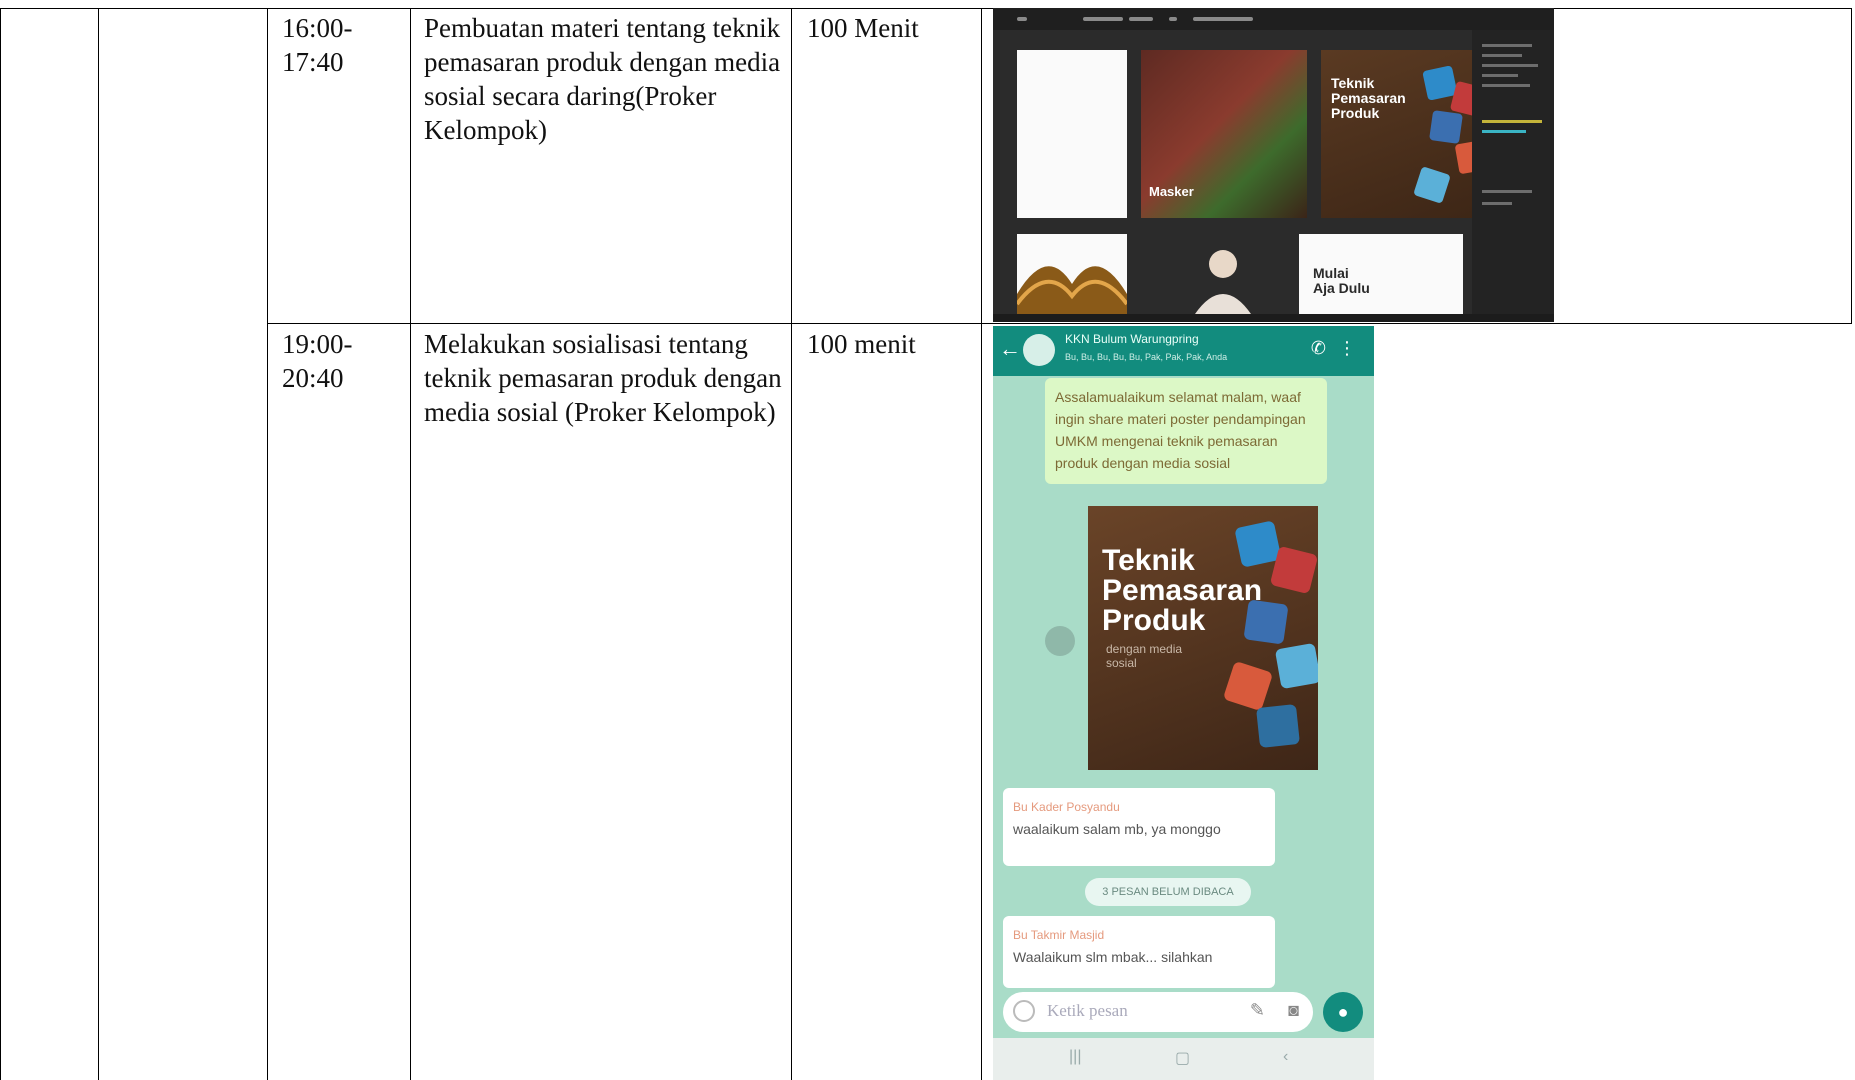 This screenshot has height=1080, width=1855. I want to click on poster-subtitle: dengan media sosial, so click(1144, 656).